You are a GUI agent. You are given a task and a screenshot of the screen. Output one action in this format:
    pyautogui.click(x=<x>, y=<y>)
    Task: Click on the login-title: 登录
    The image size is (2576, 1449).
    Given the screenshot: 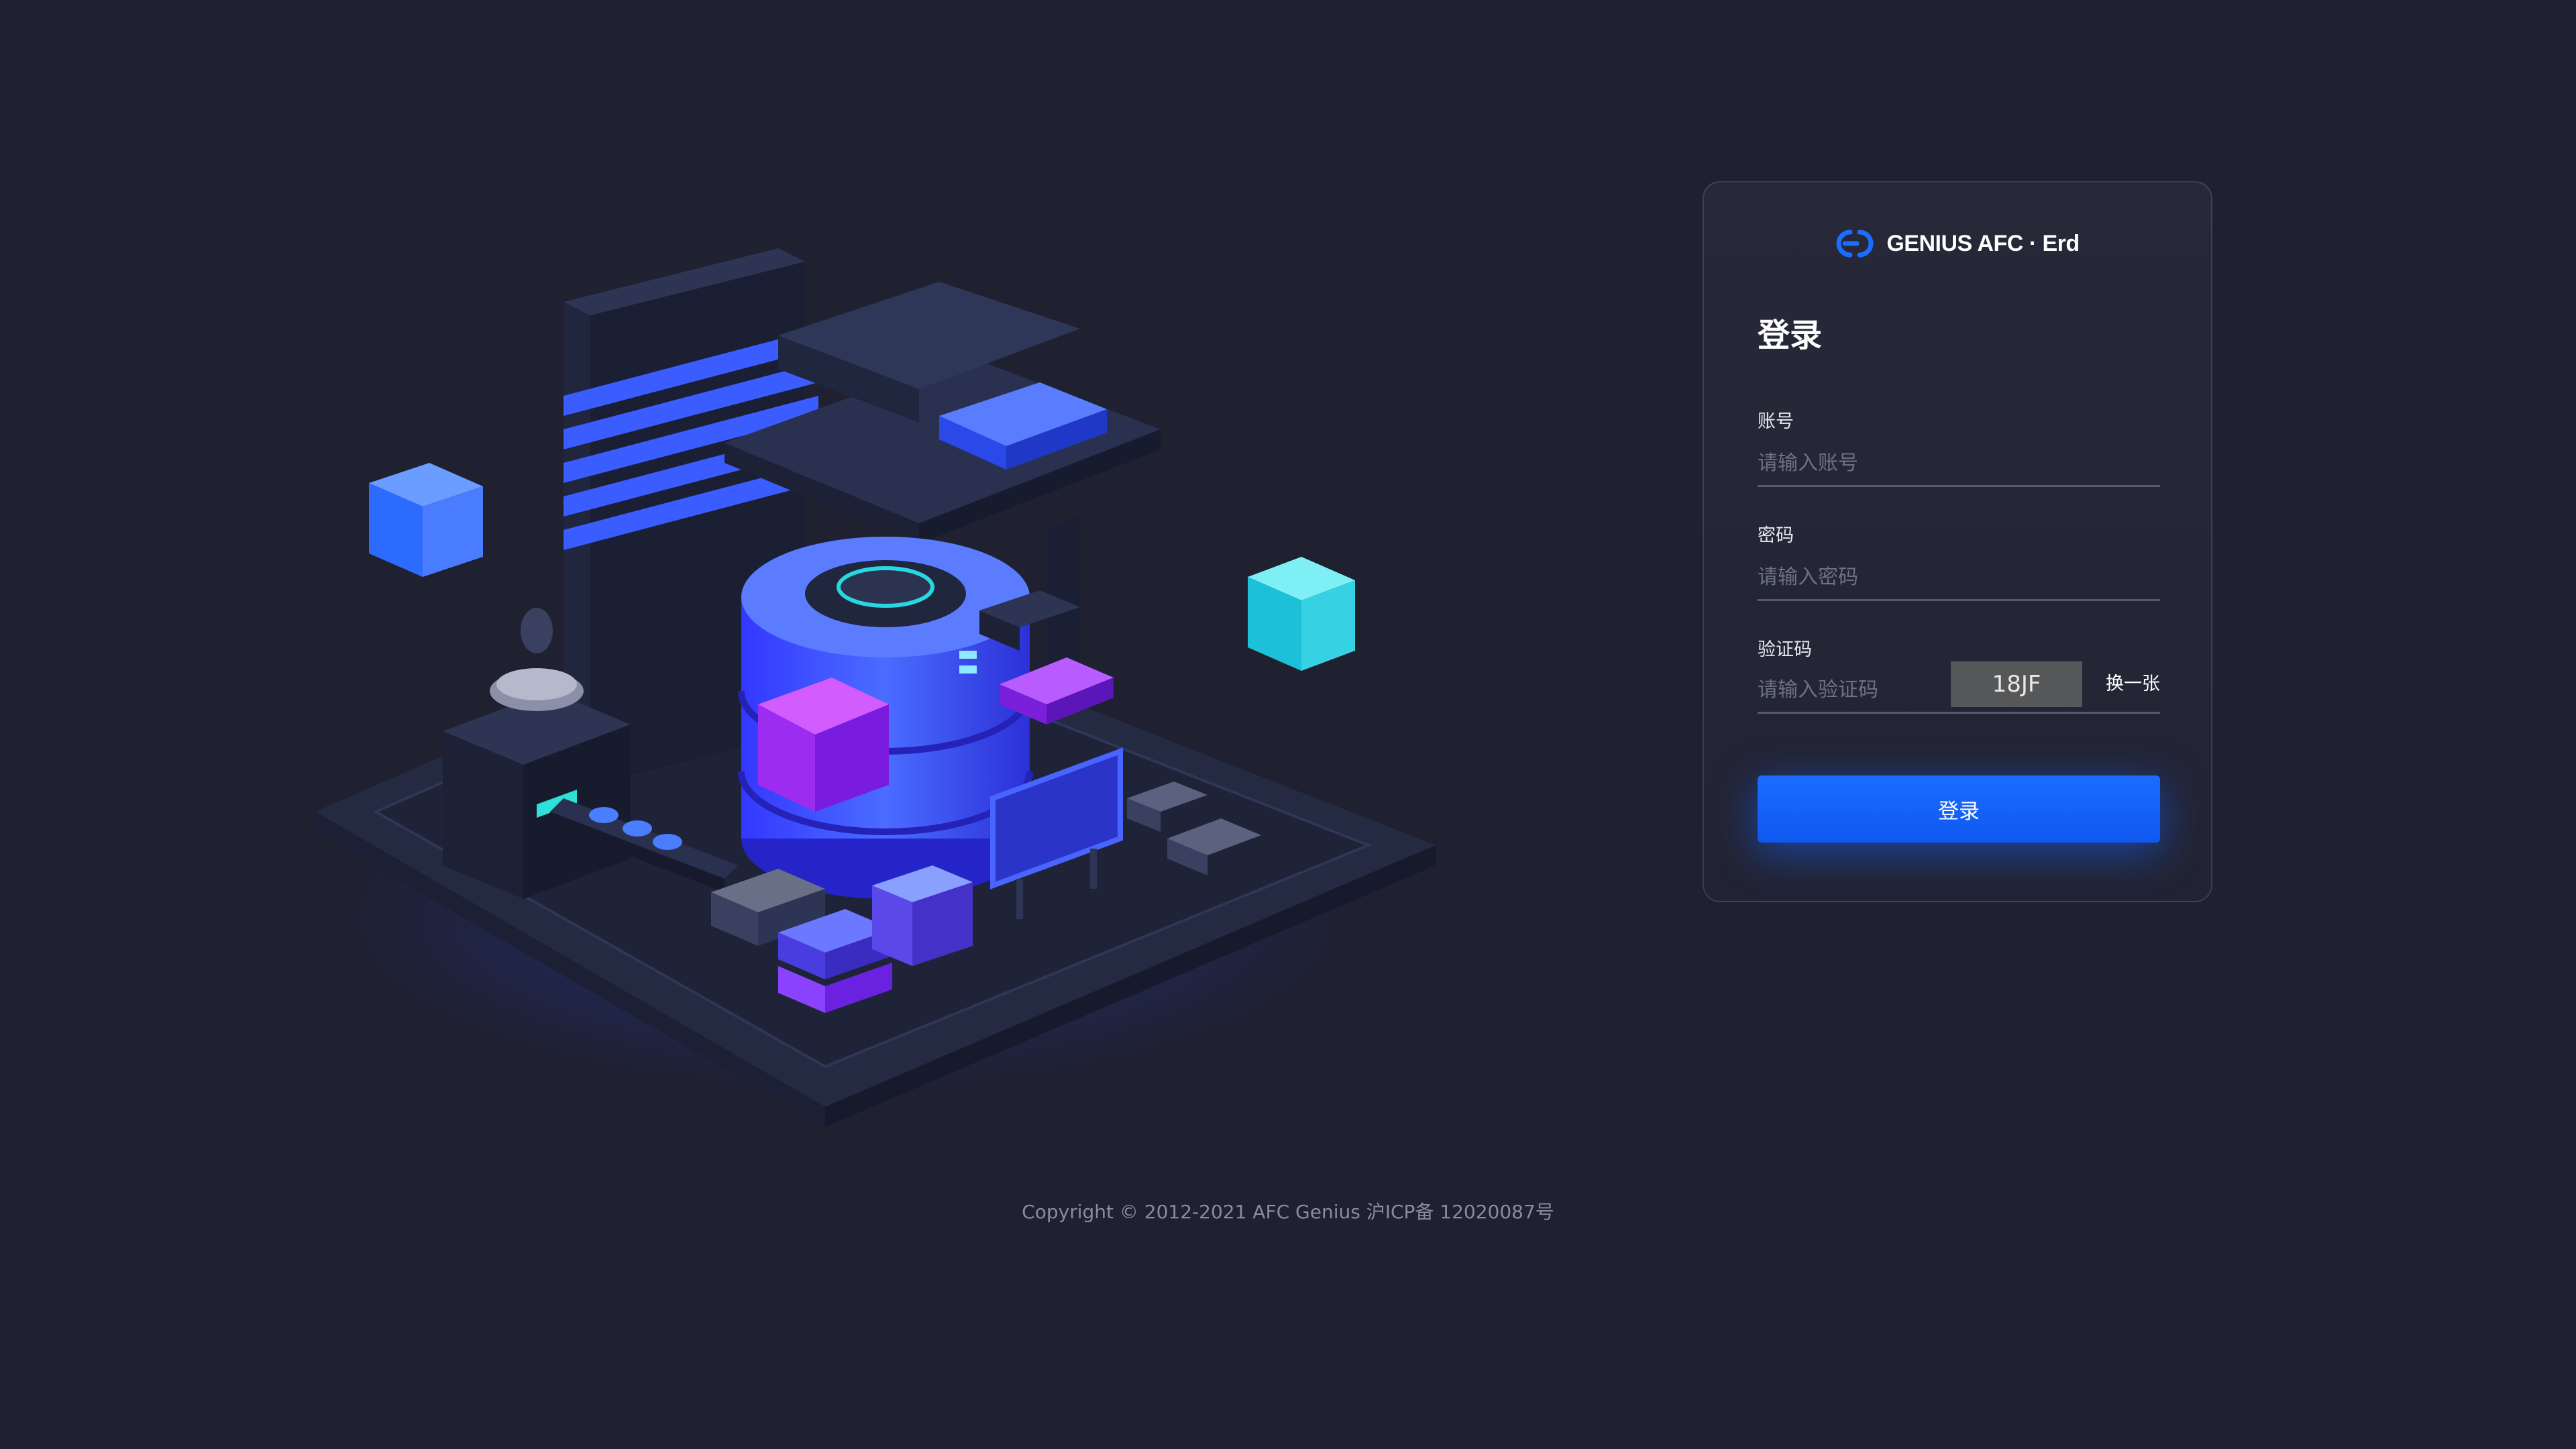 What is the action you would take?
    pyautogui.click(x=1790, y=335)
    